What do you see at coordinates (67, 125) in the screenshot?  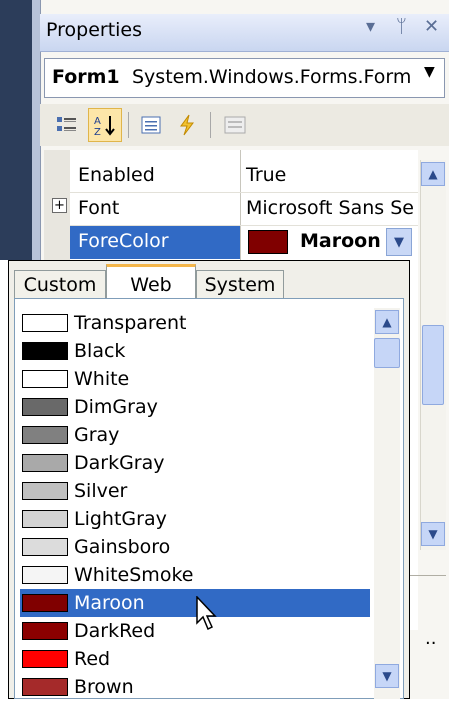 I see `categorized-icon` at bounding box center [67, 125].